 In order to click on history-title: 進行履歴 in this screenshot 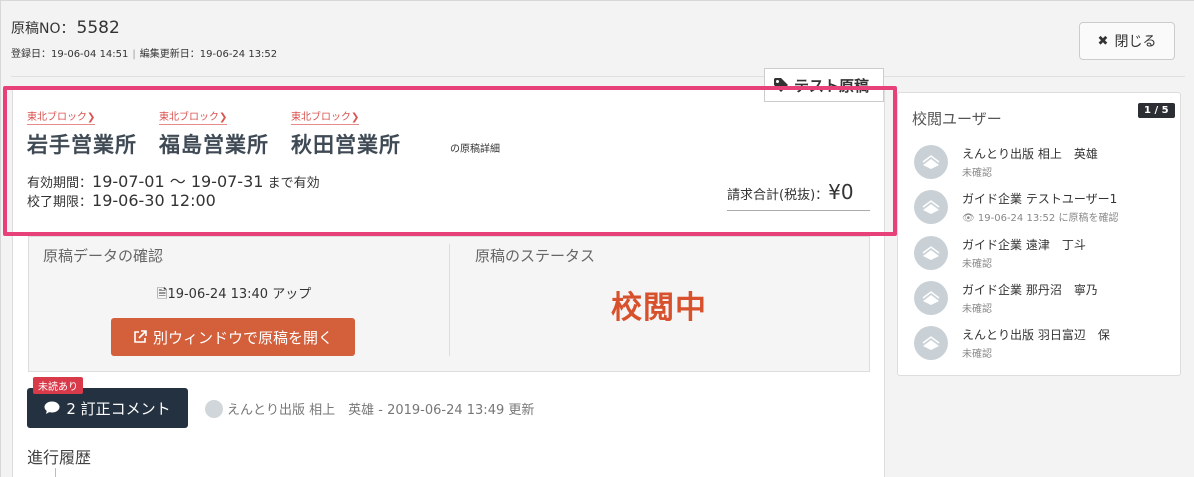, I will do `click(59, 457)`.